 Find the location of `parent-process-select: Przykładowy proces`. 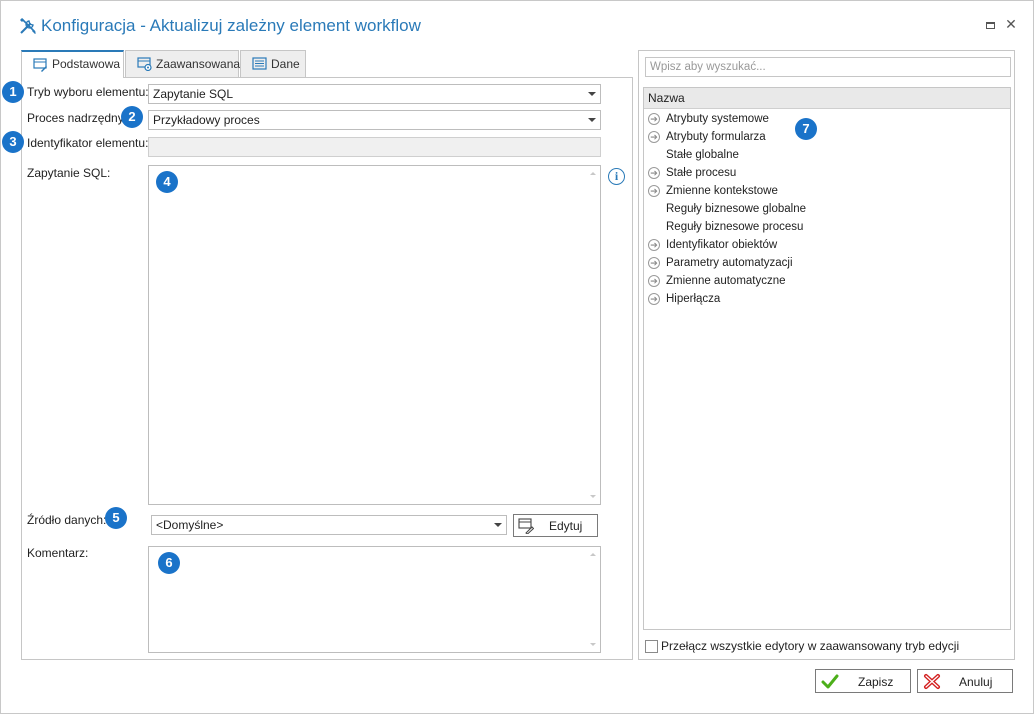

parent-process-select: Przykładowy proces is located at coordinates (374, 120).